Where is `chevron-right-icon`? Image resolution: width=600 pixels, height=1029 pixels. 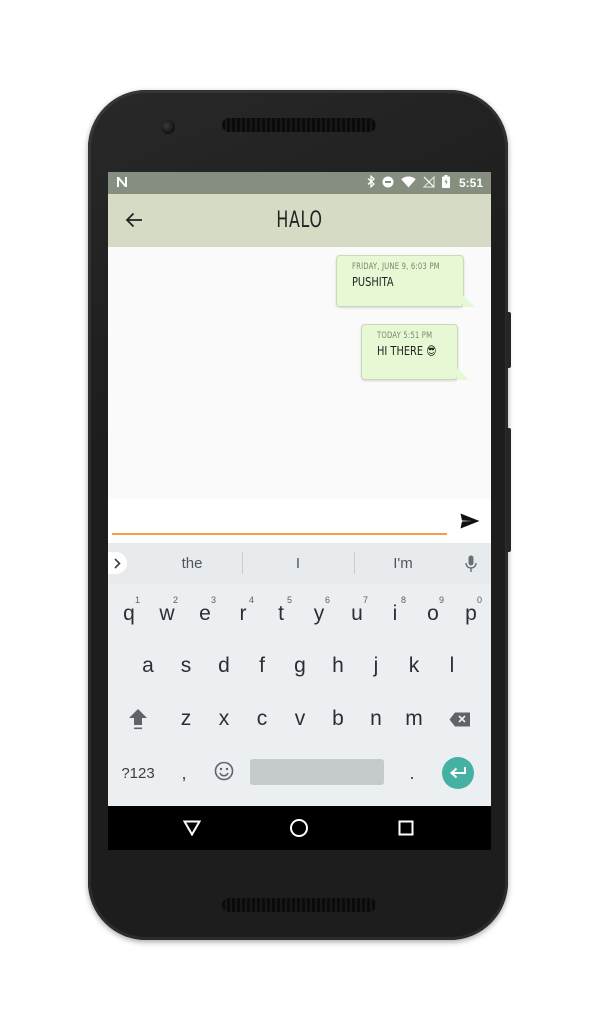 chevron-right-icon is located at coordinates (117, 563).